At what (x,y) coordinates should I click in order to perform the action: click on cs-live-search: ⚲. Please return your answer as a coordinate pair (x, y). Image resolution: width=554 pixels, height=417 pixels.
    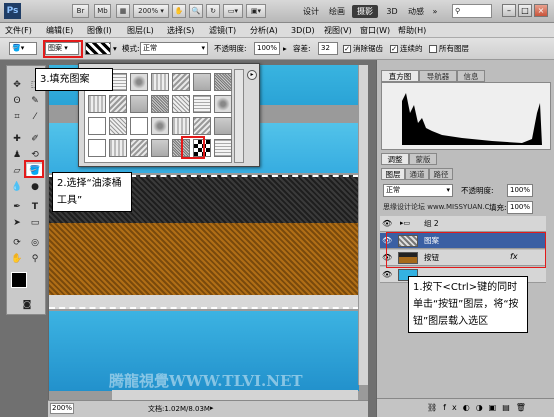
    Looking at the image, I should click on (472, 11).